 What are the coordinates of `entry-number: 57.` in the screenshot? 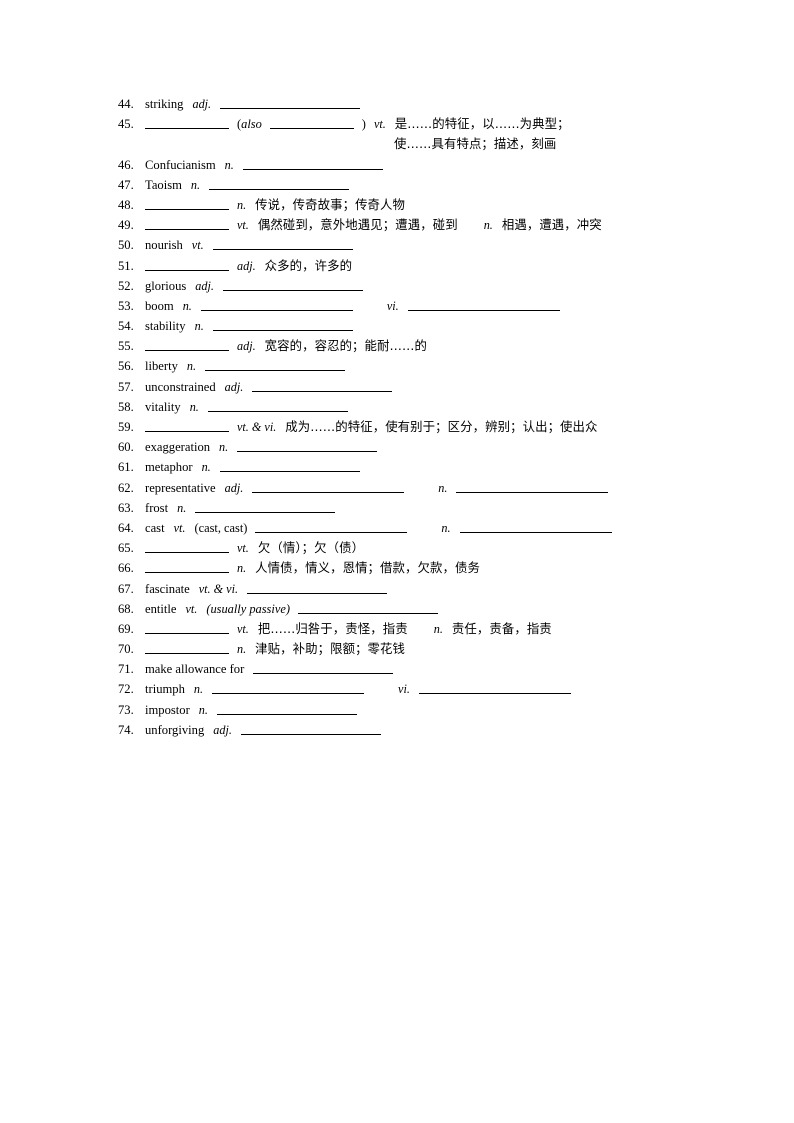 It's located at (126, 386).